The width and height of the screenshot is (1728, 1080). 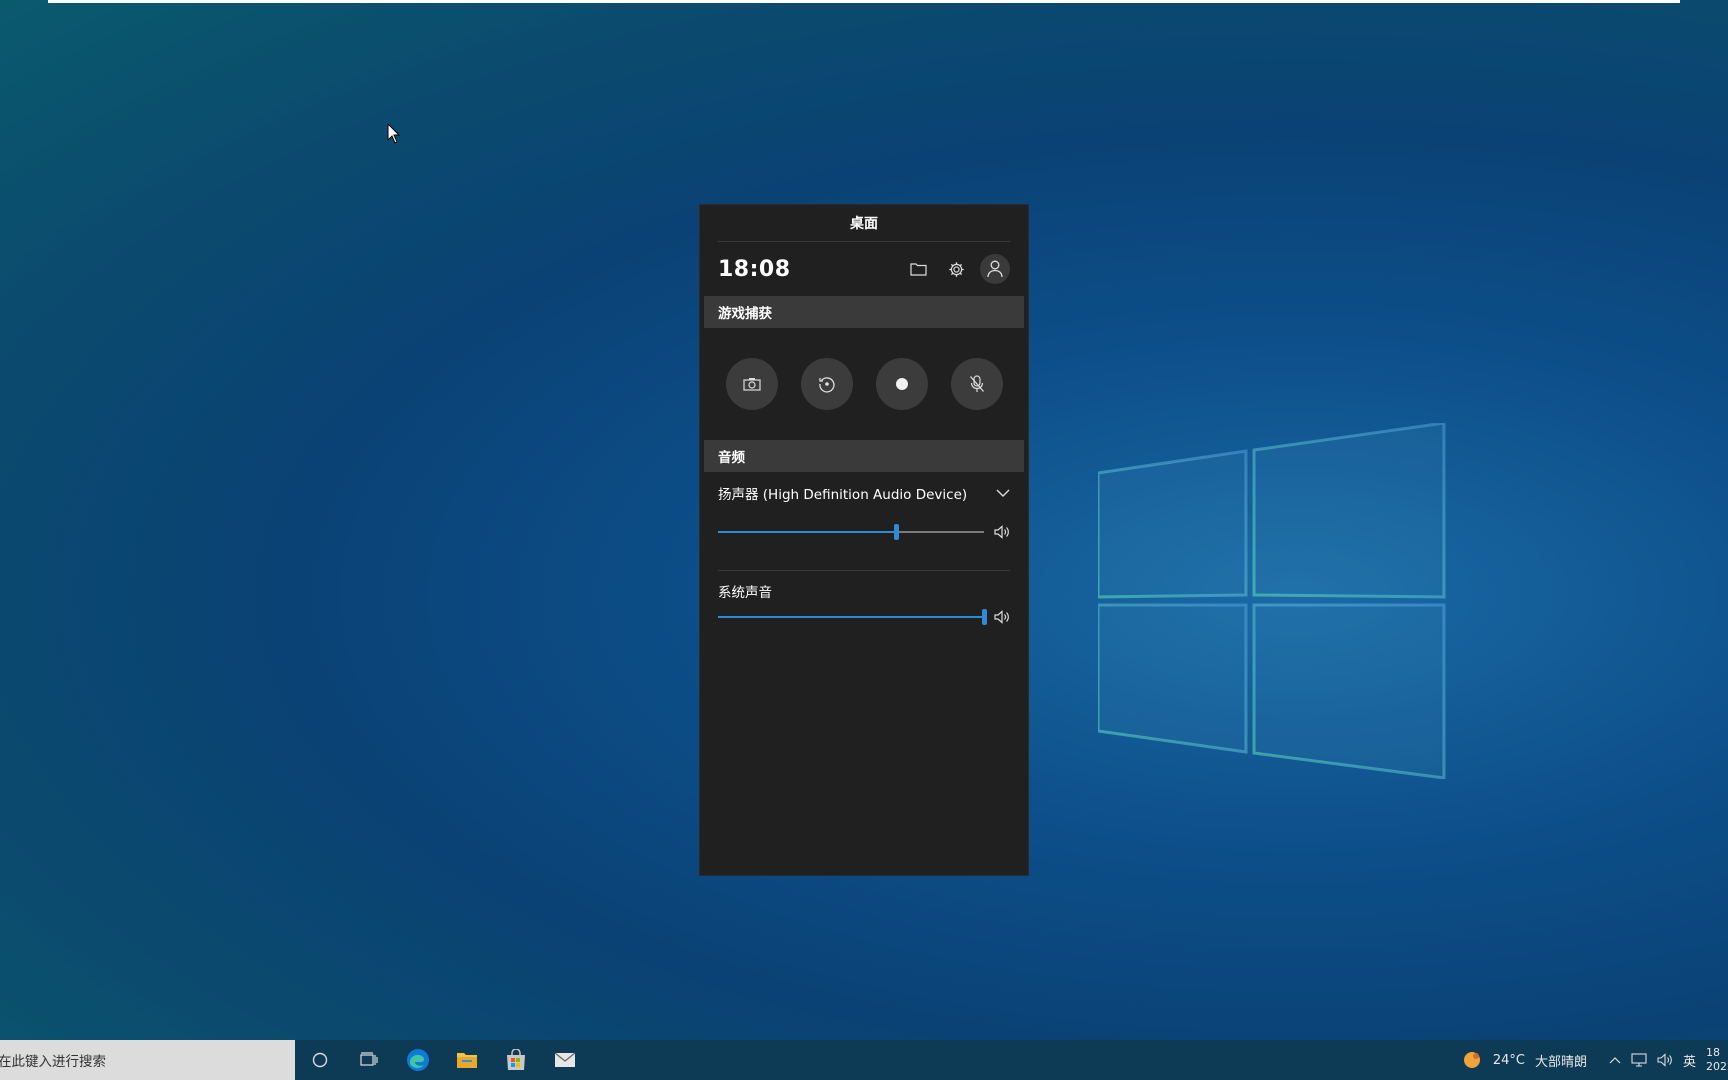 What do you see at coordinates (1561, 1060) in the screenshot?
I see `weather-description: 大部晴朗` at bounding box center [1561, 1060].